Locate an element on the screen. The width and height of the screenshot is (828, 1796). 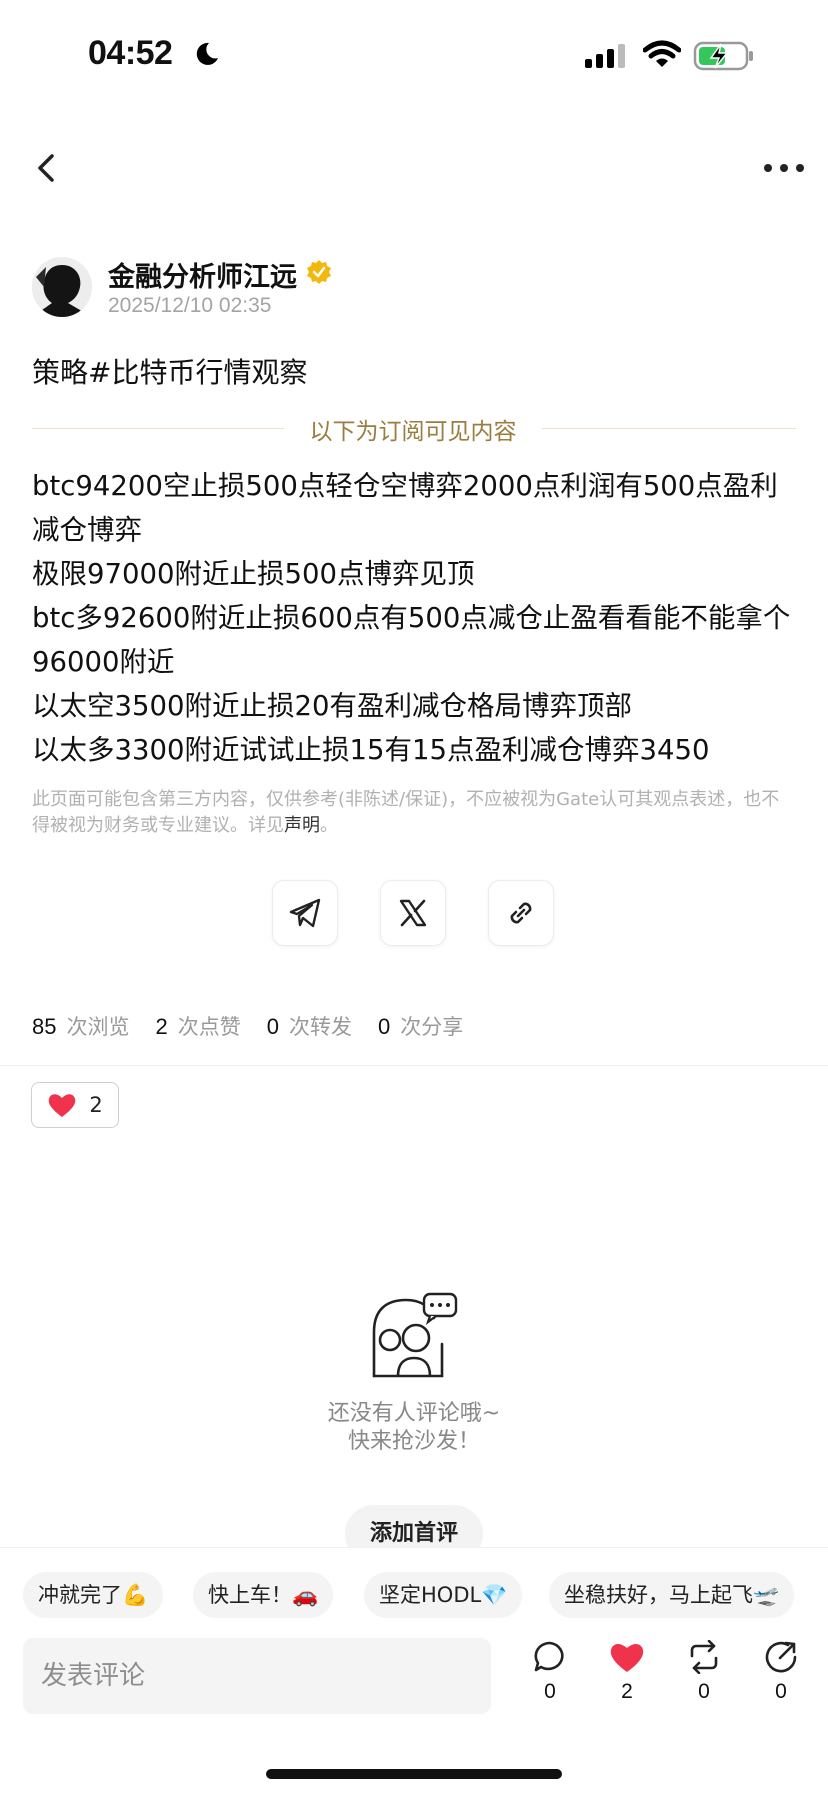
share-icon is located at coordinates (781, 1657).